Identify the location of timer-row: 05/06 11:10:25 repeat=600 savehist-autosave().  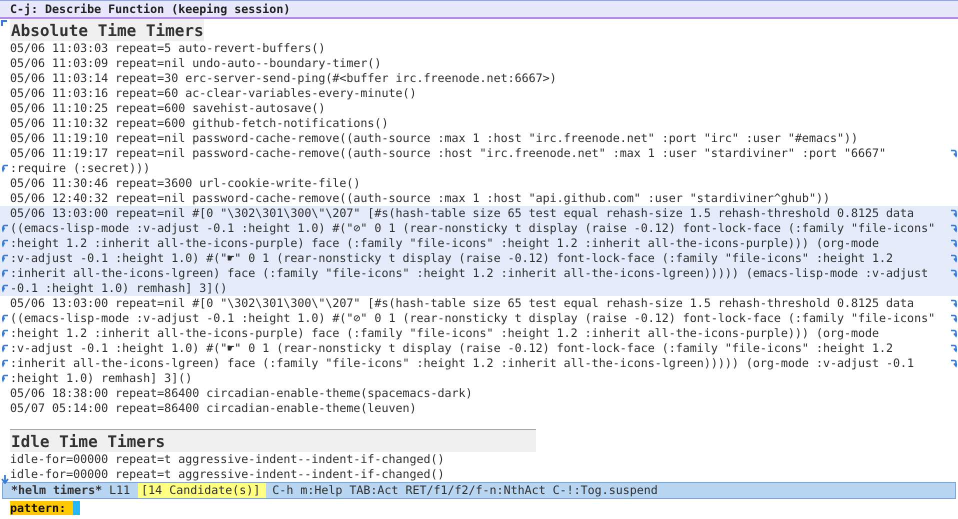
(479, 108).